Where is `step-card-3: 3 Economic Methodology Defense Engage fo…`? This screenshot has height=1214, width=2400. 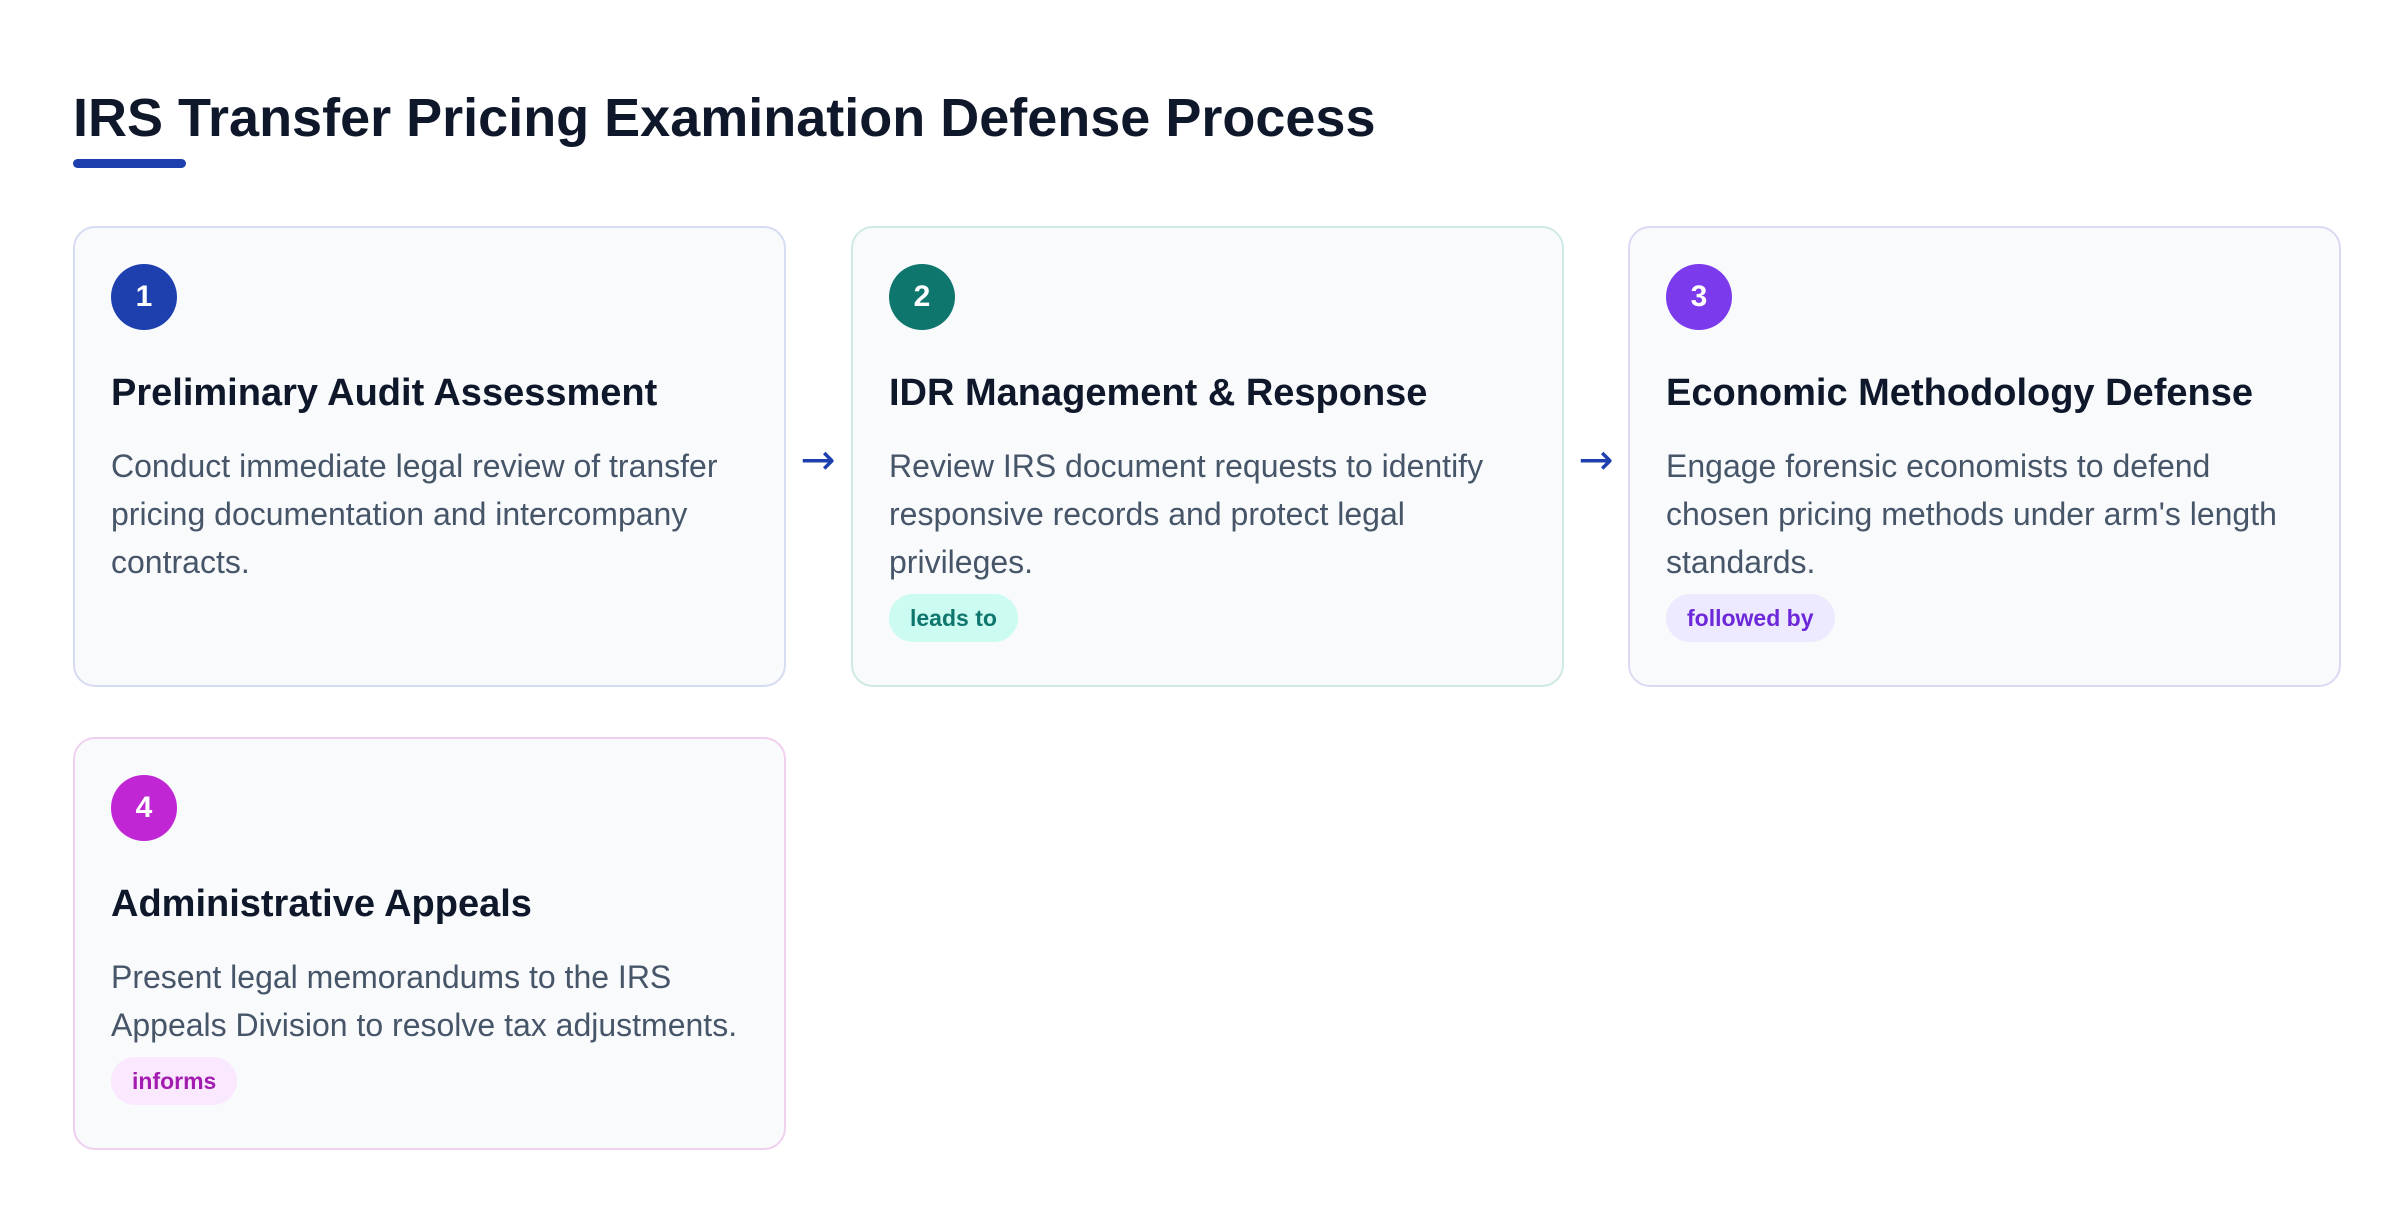 step-card-3: 3 Economic Methodology Defense Engage fo… is located at coordinates (1984, 456).